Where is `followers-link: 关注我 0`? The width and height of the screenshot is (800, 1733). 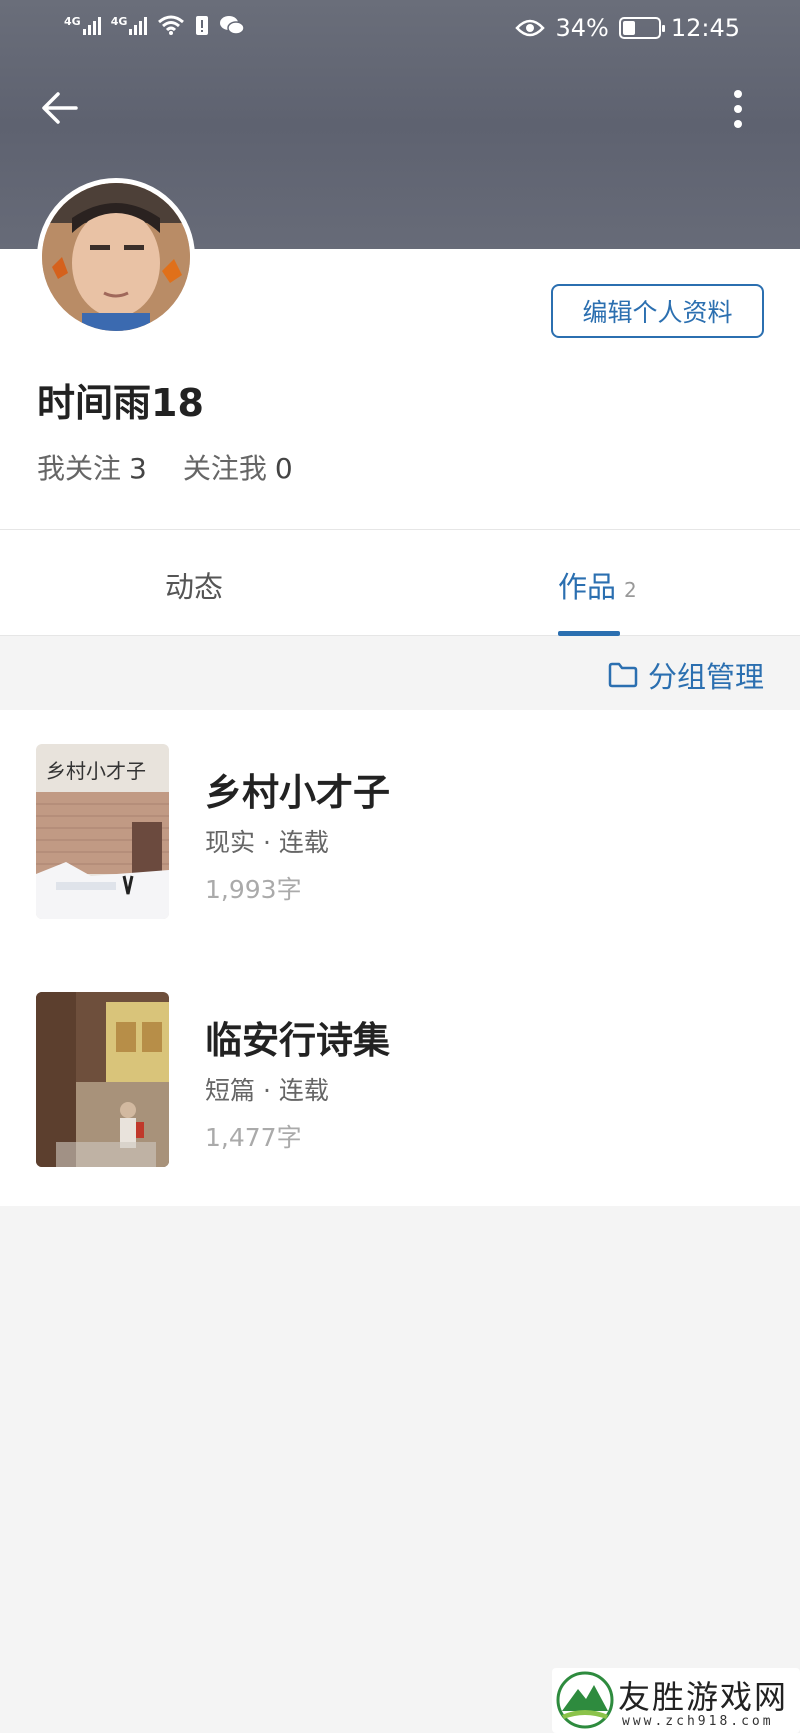 followers-link: 关注我 0 is located at coordinates (238, 467).